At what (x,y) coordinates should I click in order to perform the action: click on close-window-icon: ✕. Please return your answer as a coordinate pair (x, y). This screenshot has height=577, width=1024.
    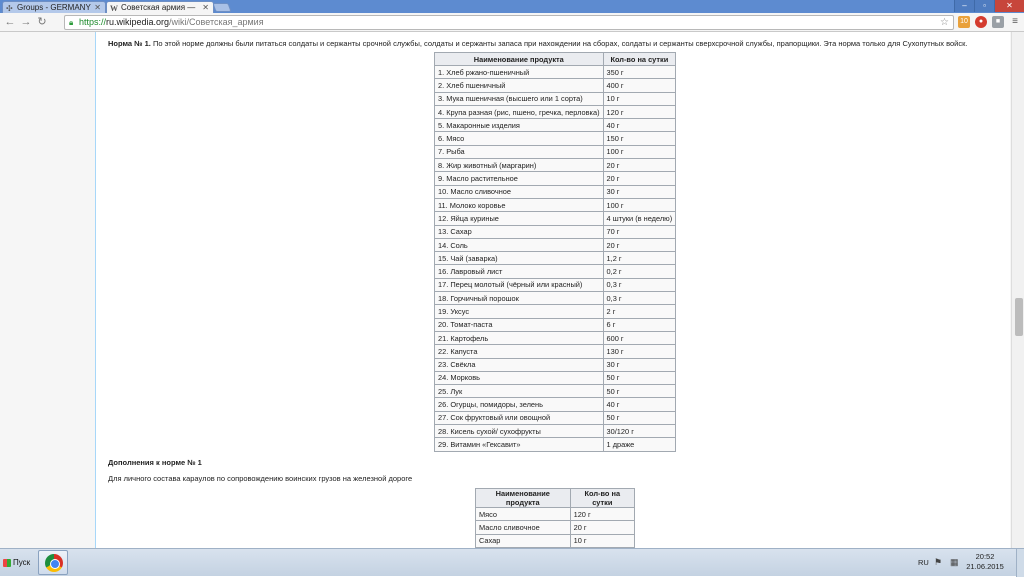
    Looking at the image, I should click on (1009, 6).